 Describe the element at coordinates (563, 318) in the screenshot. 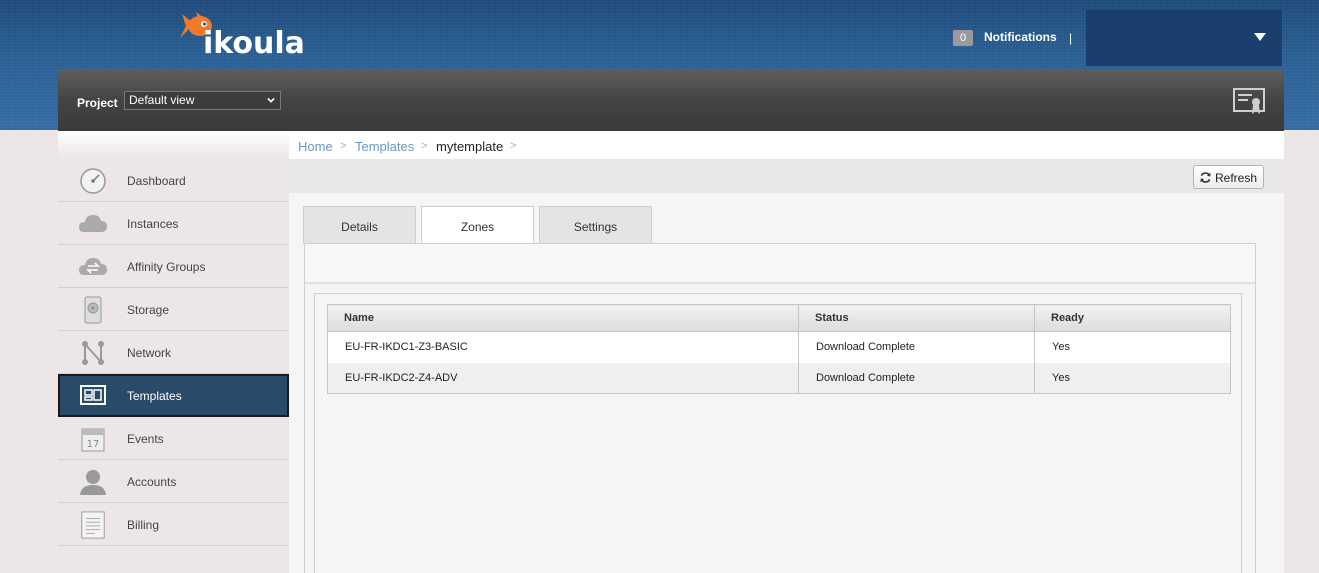

I see `column-header-name: Name` at that location.